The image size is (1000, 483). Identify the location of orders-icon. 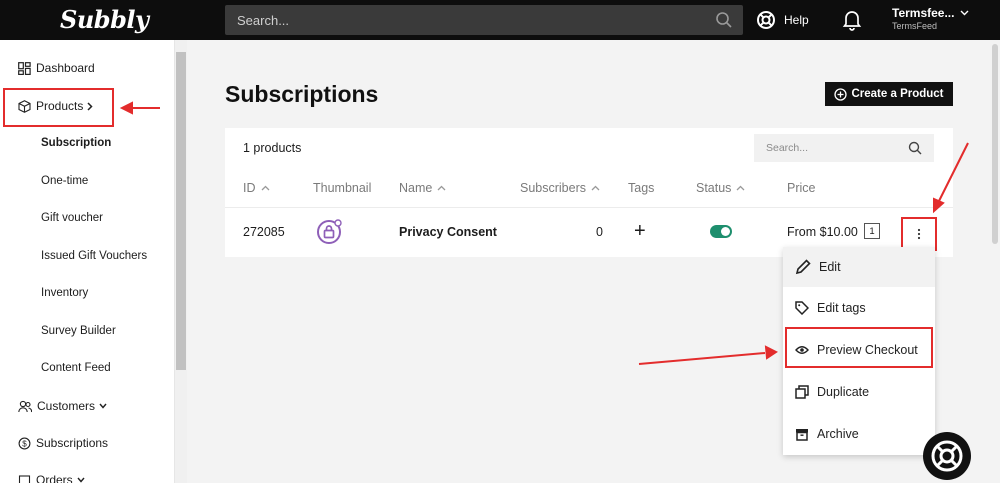
(24, 478).